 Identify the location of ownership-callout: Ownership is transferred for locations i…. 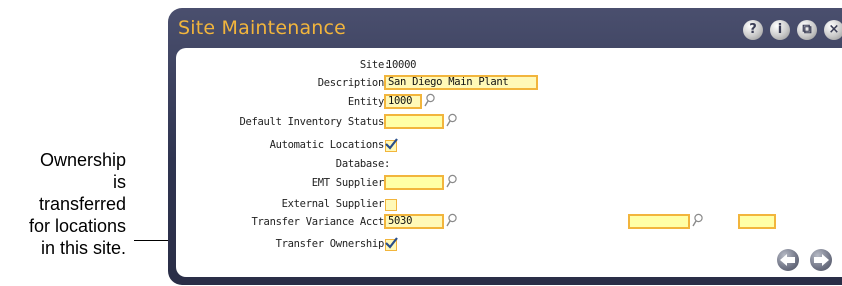
(63, 204).